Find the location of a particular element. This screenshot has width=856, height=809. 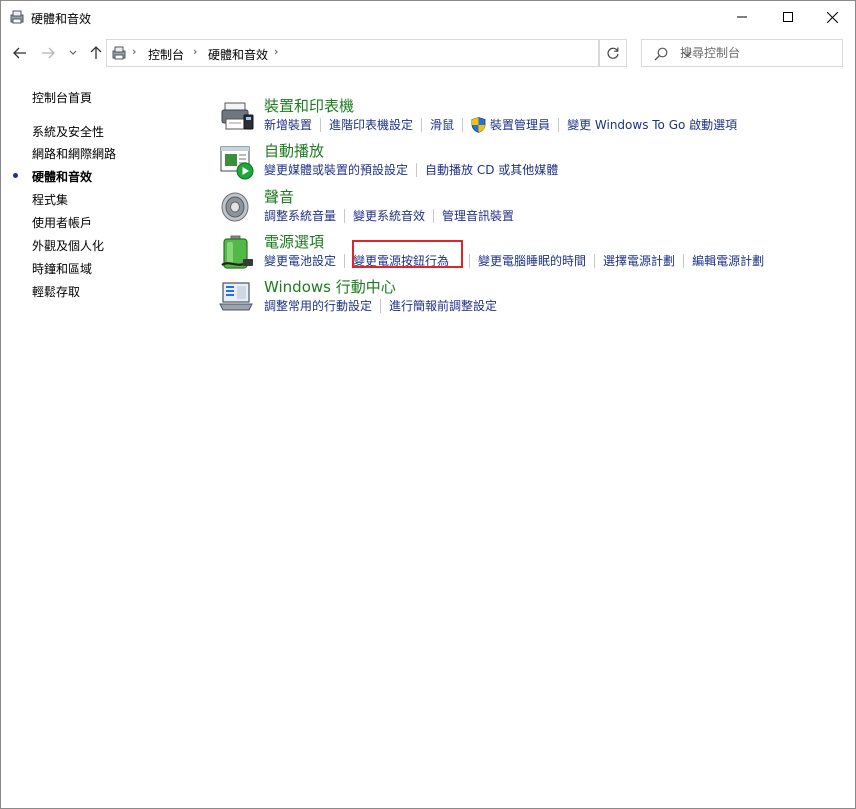

up-button is located at coordinates (96, 53).